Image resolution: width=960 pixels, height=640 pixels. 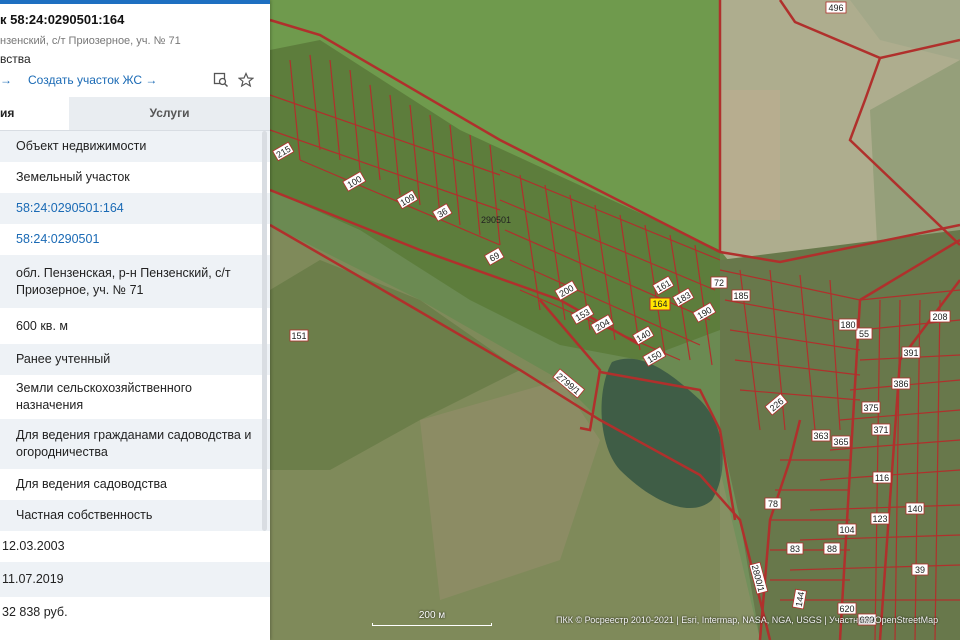 I want to click on scale-bar: 200 м, so click(x=432, y=618).